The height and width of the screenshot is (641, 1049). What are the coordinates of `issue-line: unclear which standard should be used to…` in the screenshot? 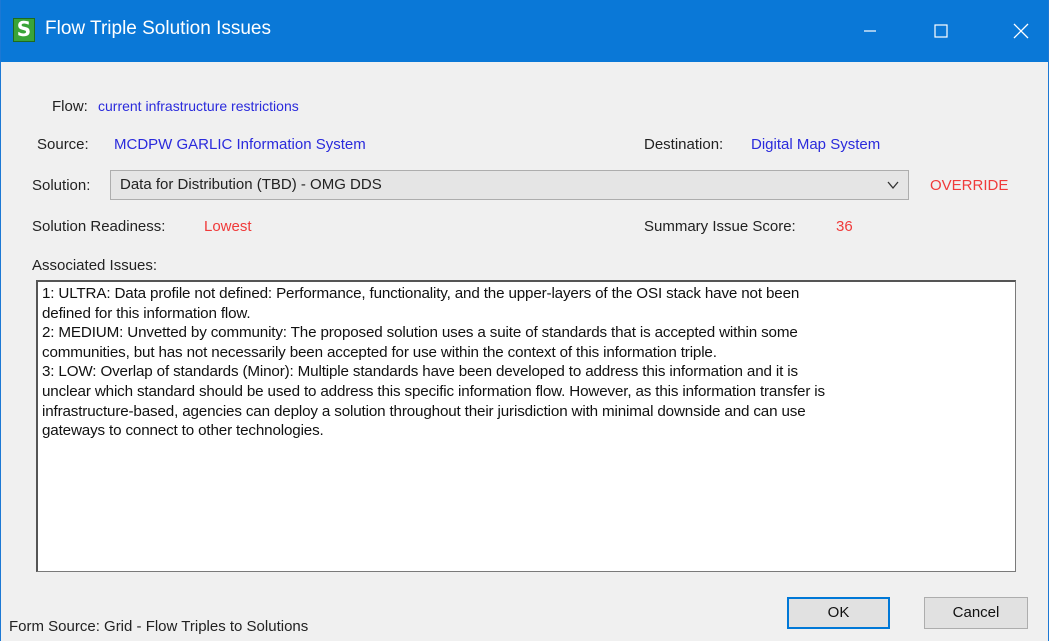 It's located at (433, 391).